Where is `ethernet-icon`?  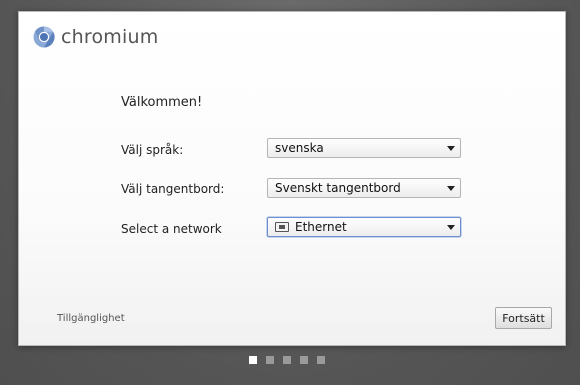
ethernet-icon is located at coordinates (282, 227).